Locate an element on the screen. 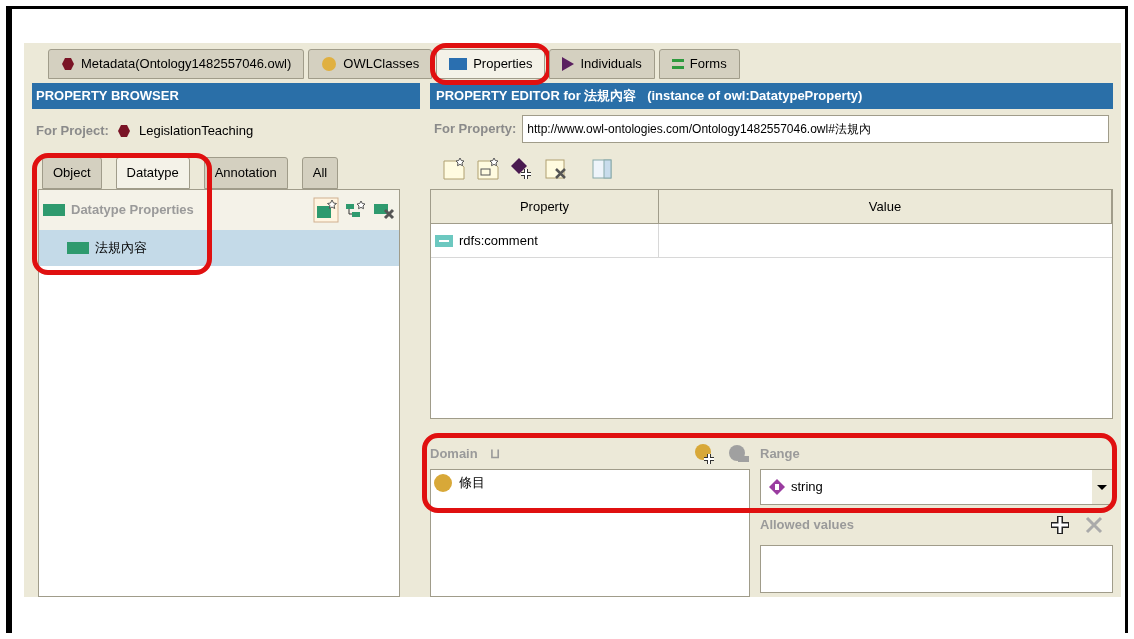 This screenshot has height=639, width=1134. property-uri-field: http://www.owl-ontologies.com/Ontology1482557046.owl#法規內 is located at coordinates (815, 129).